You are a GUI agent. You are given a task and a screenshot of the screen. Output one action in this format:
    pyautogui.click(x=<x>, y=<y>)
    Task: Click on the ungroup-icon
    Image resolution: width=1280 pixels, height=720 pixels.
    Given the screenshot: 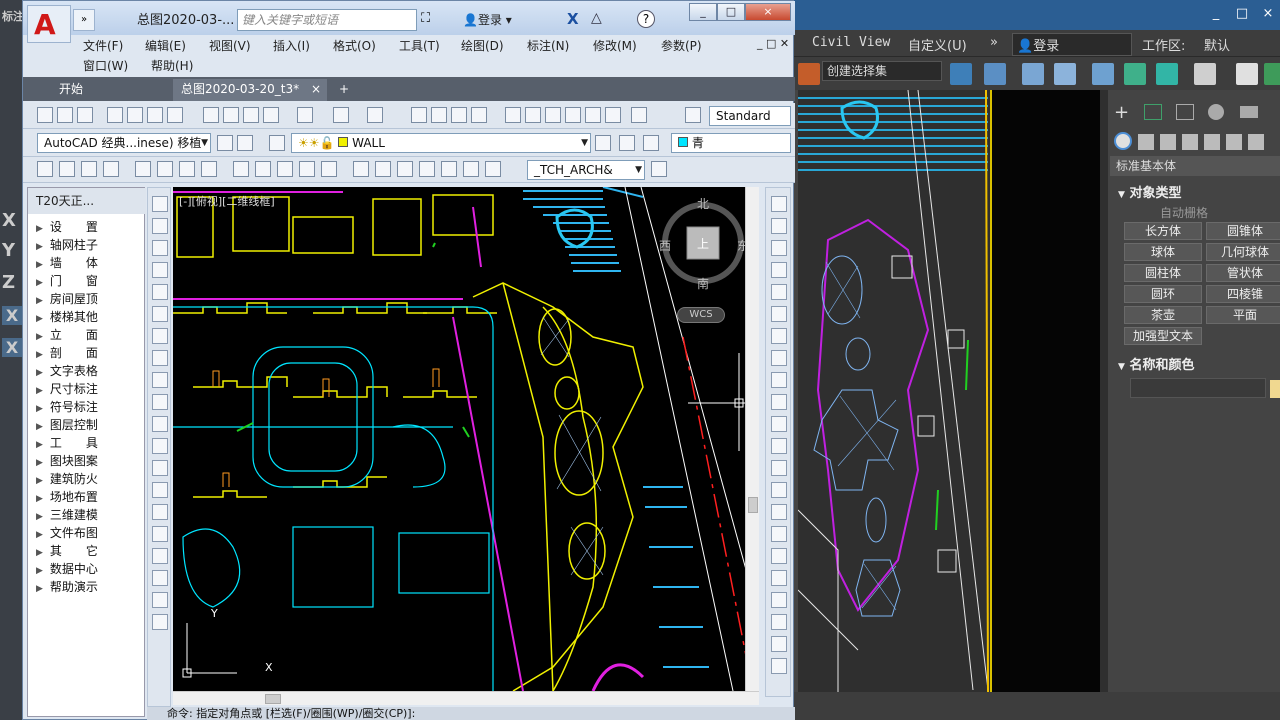 What is the action you would take?
    pyautogui.click(x=779, y=644)
    